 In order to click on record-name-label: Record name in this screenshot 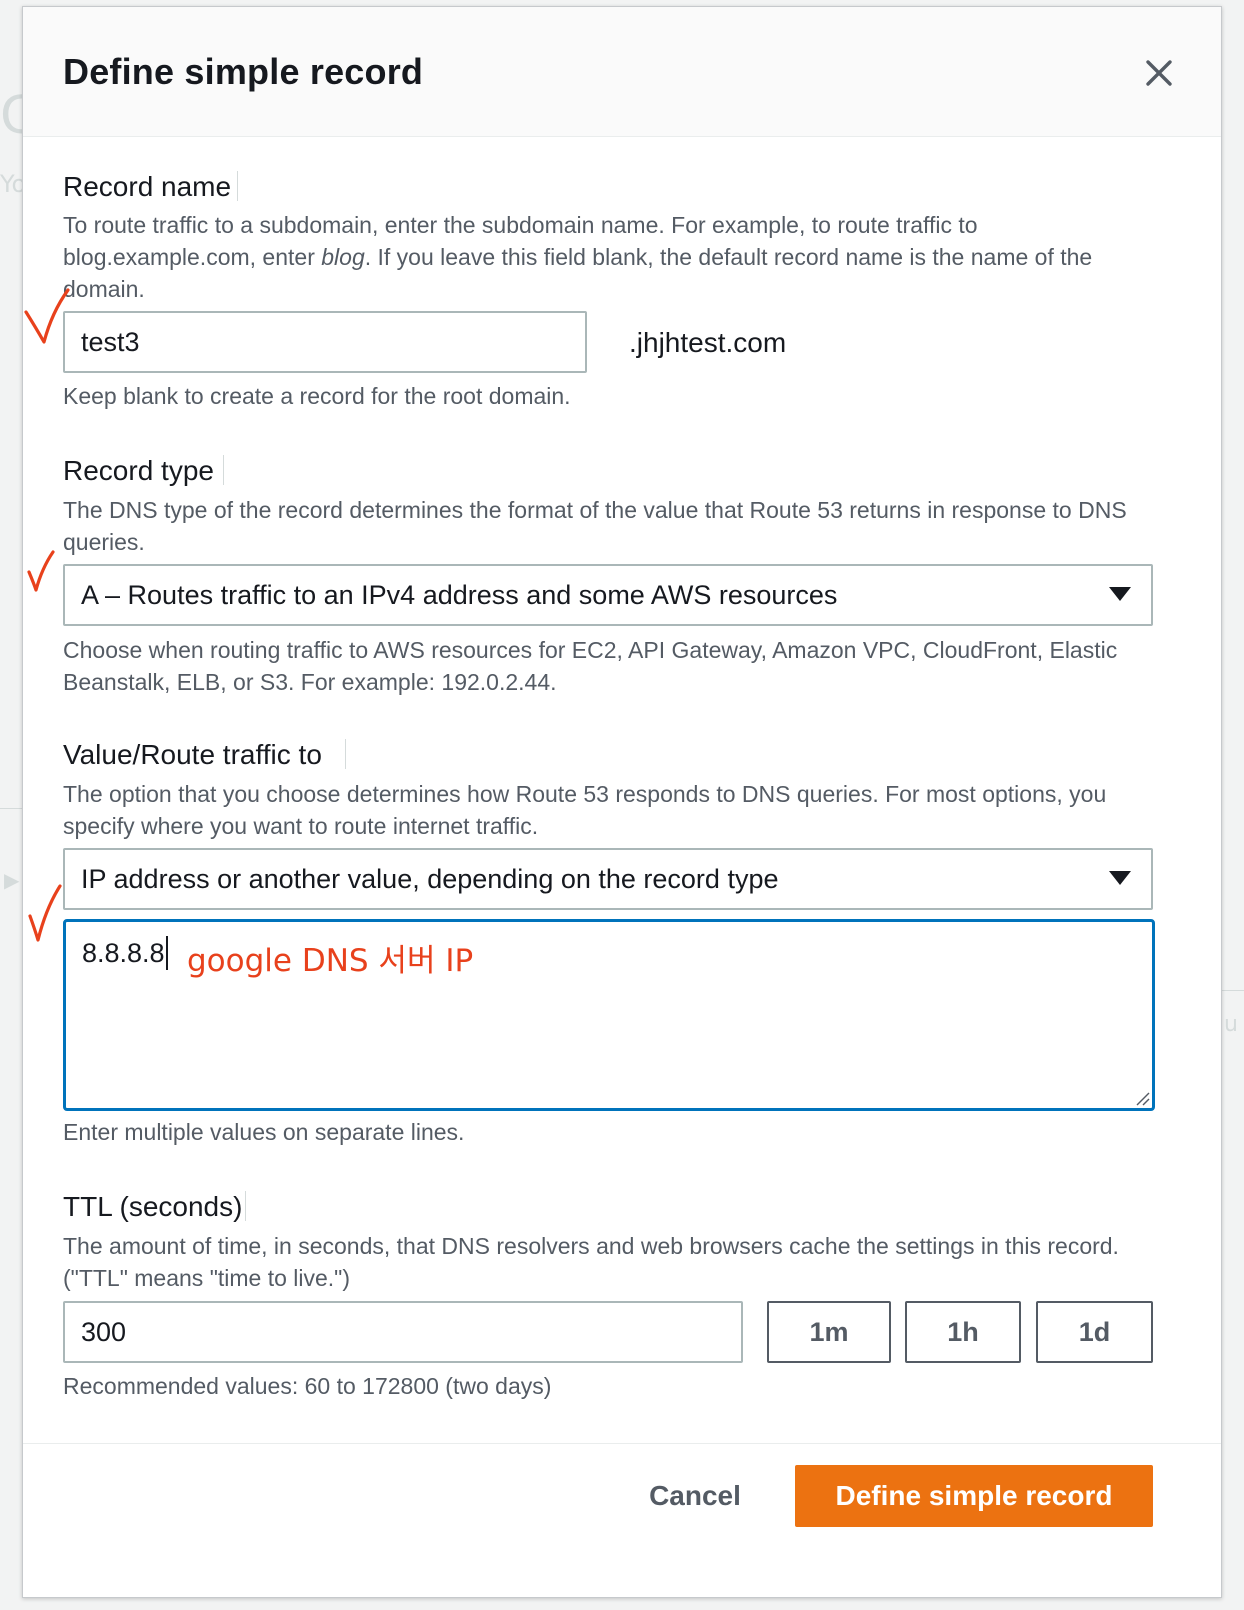, I will do `click(147, 186)`.